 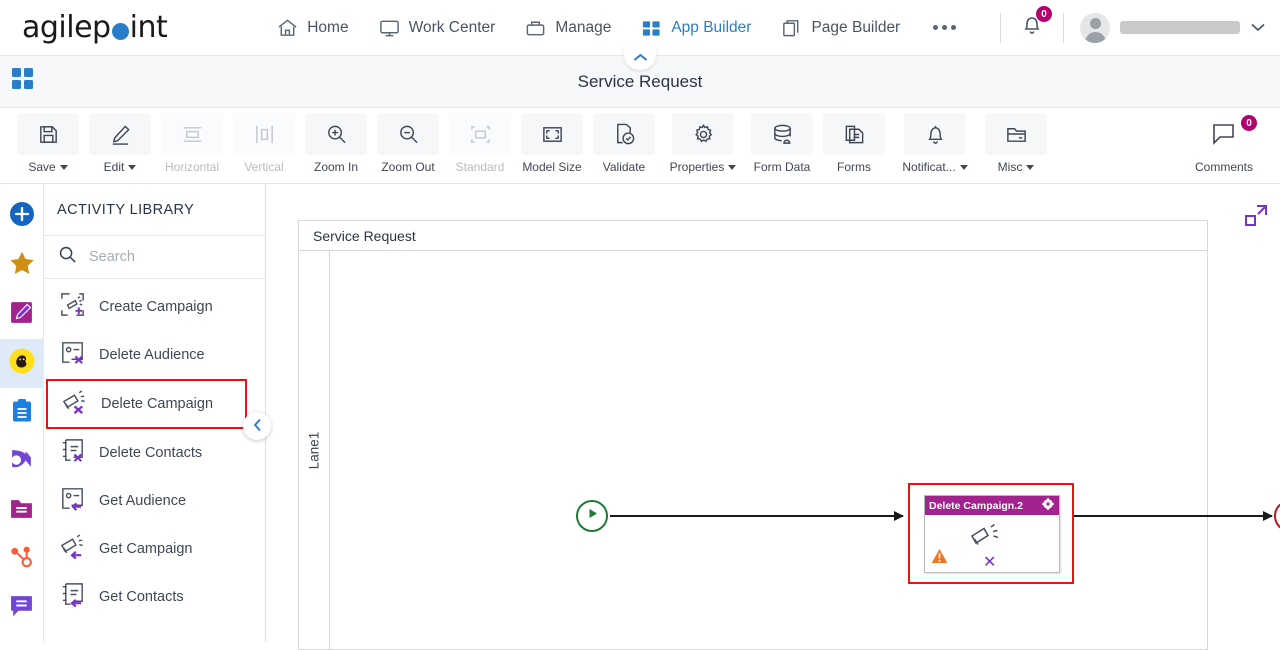 I want to click on zoom-in-icon, so click(x=336, y=134).